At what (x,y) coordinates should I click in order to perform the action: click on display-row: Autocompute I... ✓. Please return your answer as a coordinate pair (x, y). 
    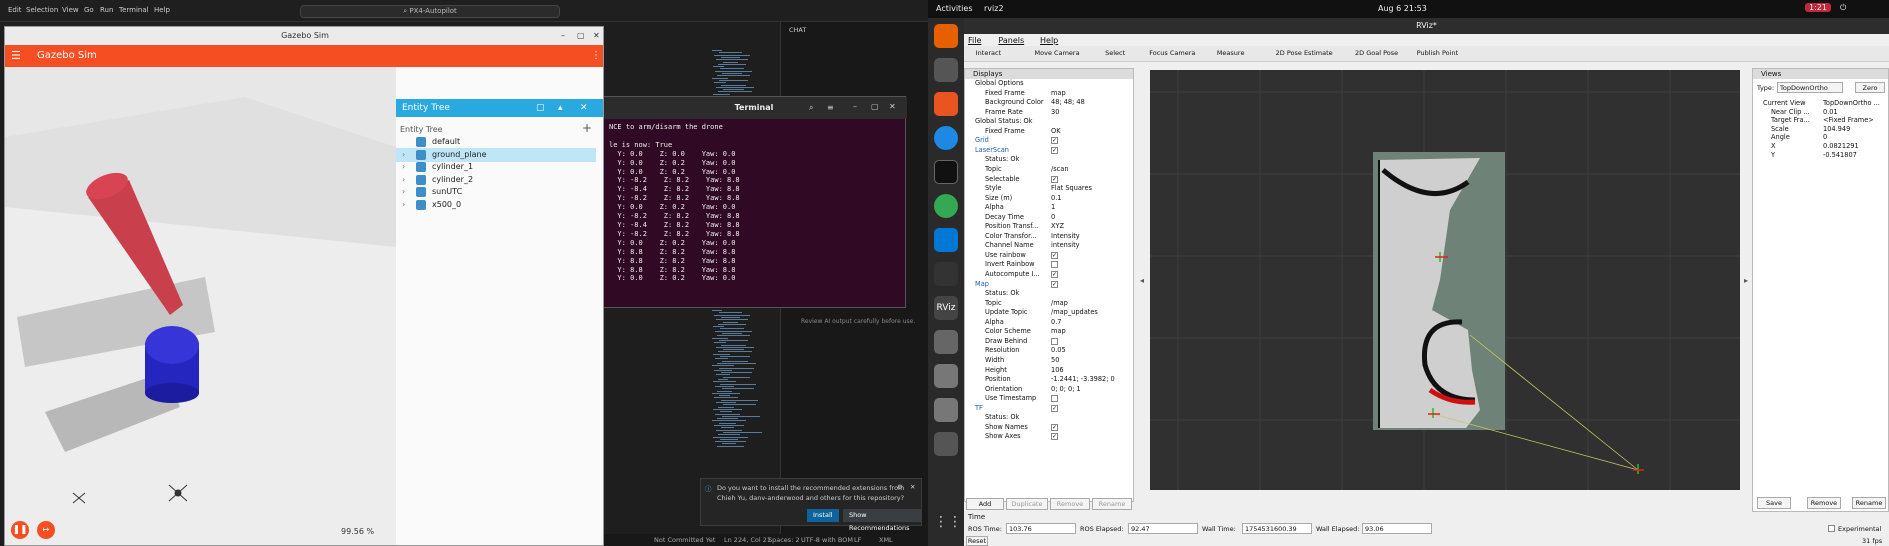
    Looking at the image, I should click on (1050, 275).